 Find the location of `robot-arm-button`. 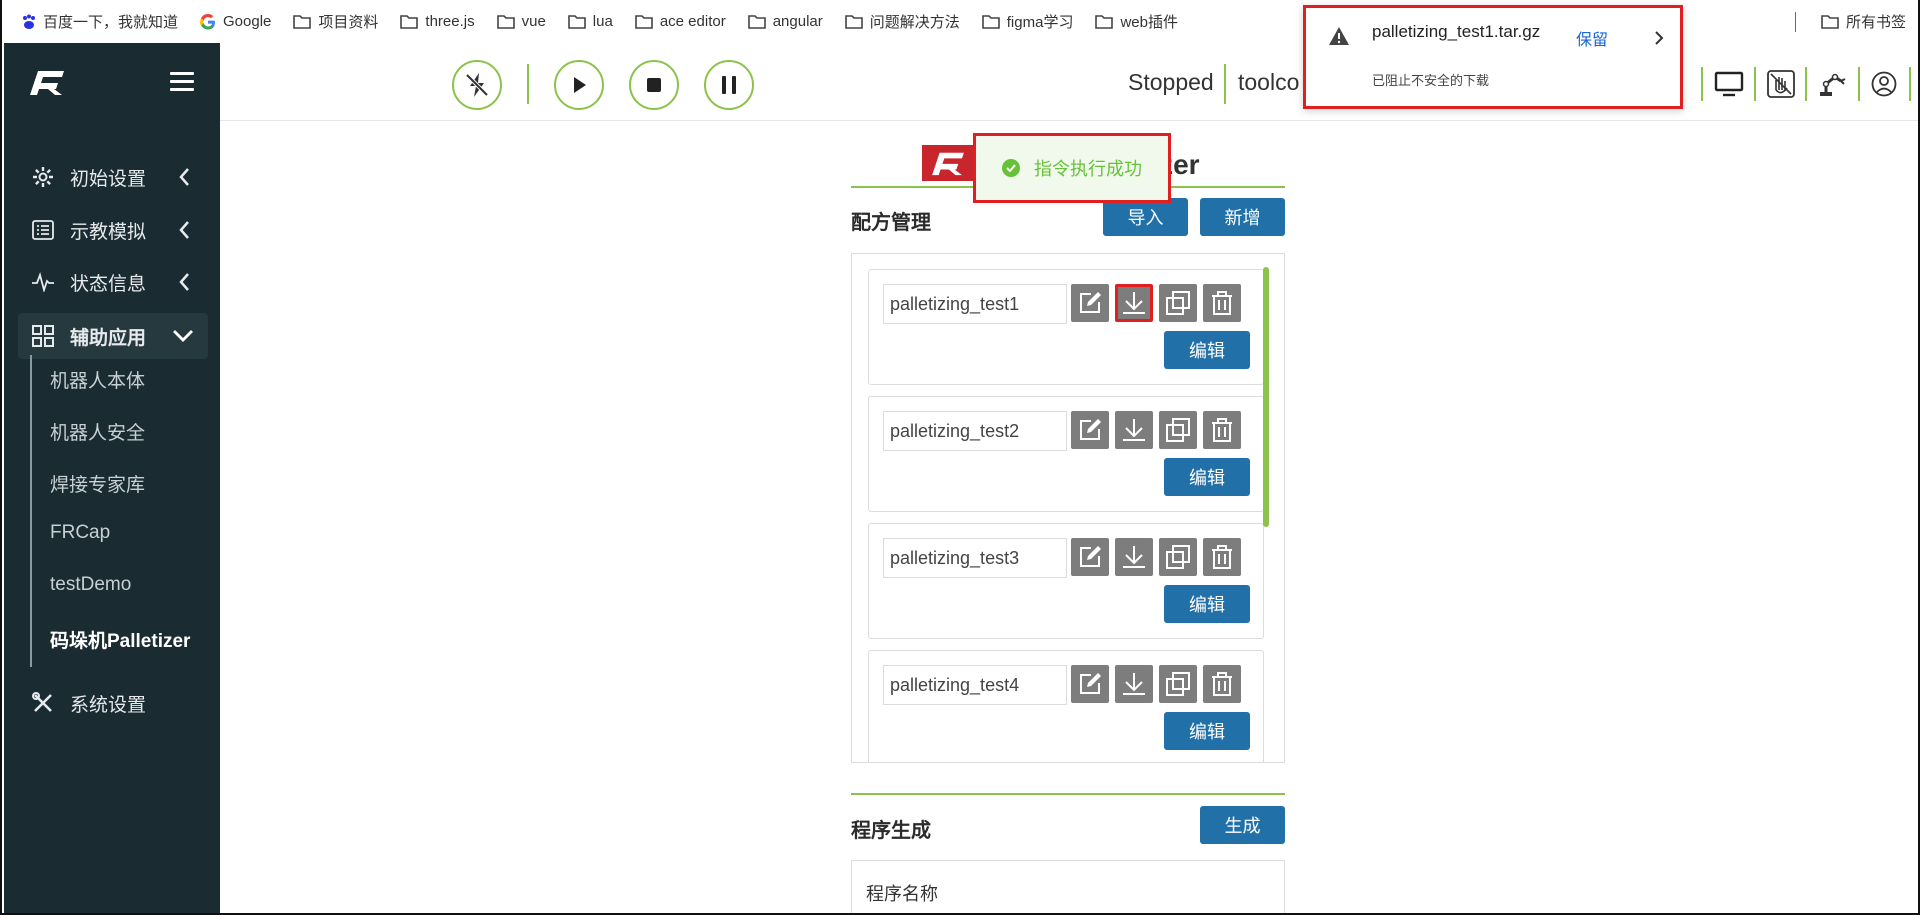

robot-arm-button is located at coordinates (1832, 84).